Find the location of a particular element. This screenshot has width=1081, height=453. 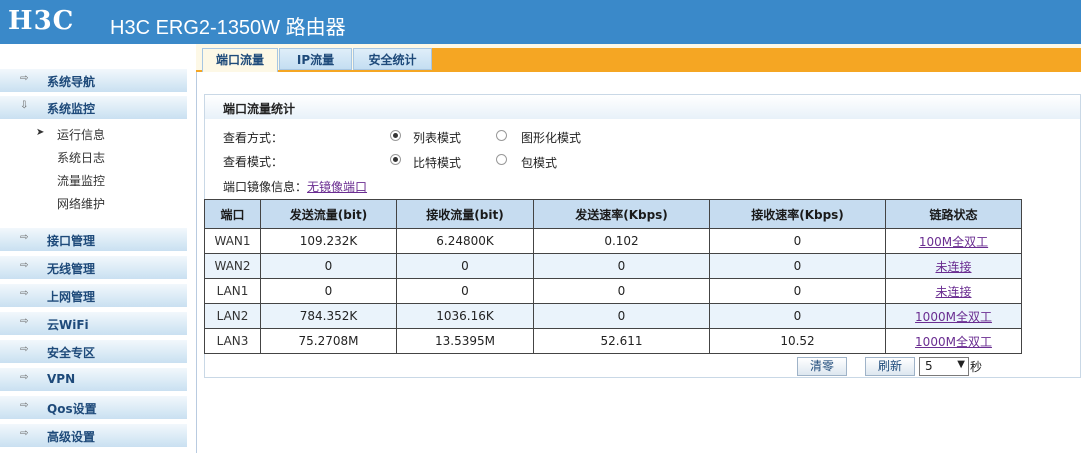

logo: H3C is located at coordinates (41, 21).